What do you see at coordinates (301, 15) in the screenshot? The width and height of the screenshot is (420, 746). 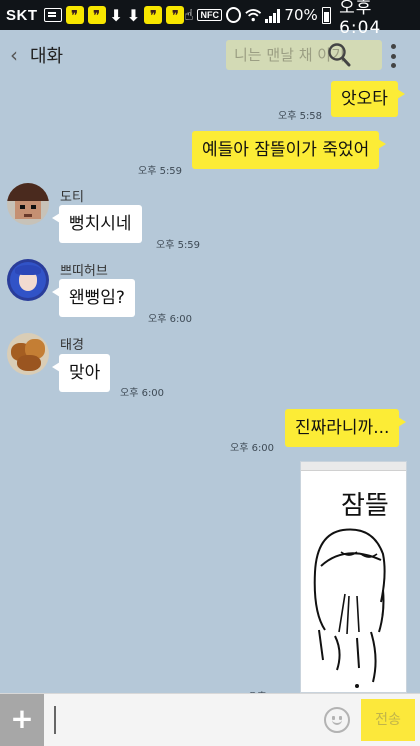 I see `battery-percent: 70%` at bounding box center [301, 15].